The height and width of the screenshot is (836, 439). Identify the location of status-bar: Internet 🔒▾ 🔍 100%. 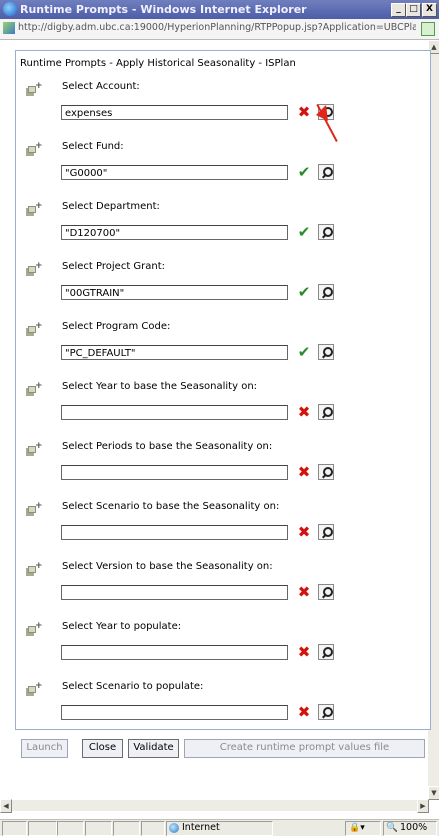
(219, 827).